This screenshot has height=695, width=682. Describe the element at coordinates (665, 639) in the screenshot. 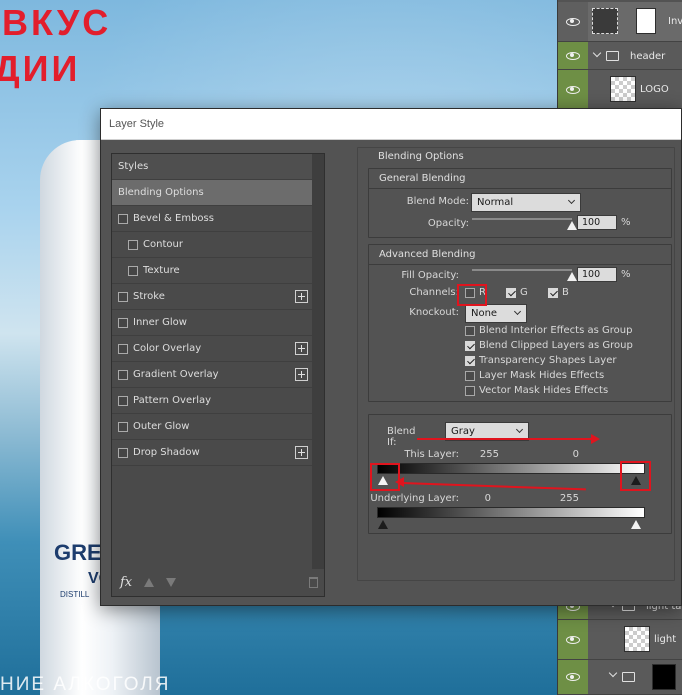

I see `layer-name: light` at that location.